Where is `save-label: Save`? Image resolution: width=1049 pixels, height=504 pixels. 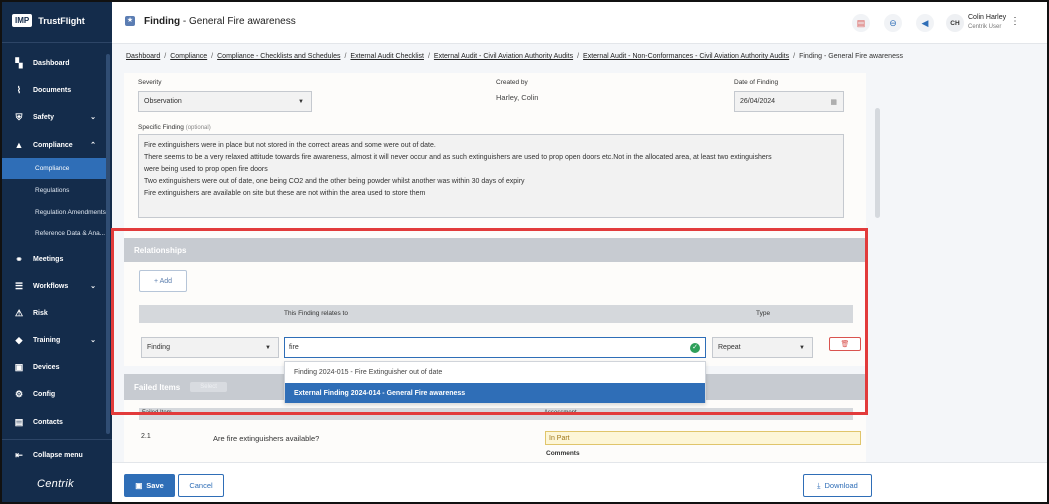 save-label: Save is located at coordinates (155, 485).